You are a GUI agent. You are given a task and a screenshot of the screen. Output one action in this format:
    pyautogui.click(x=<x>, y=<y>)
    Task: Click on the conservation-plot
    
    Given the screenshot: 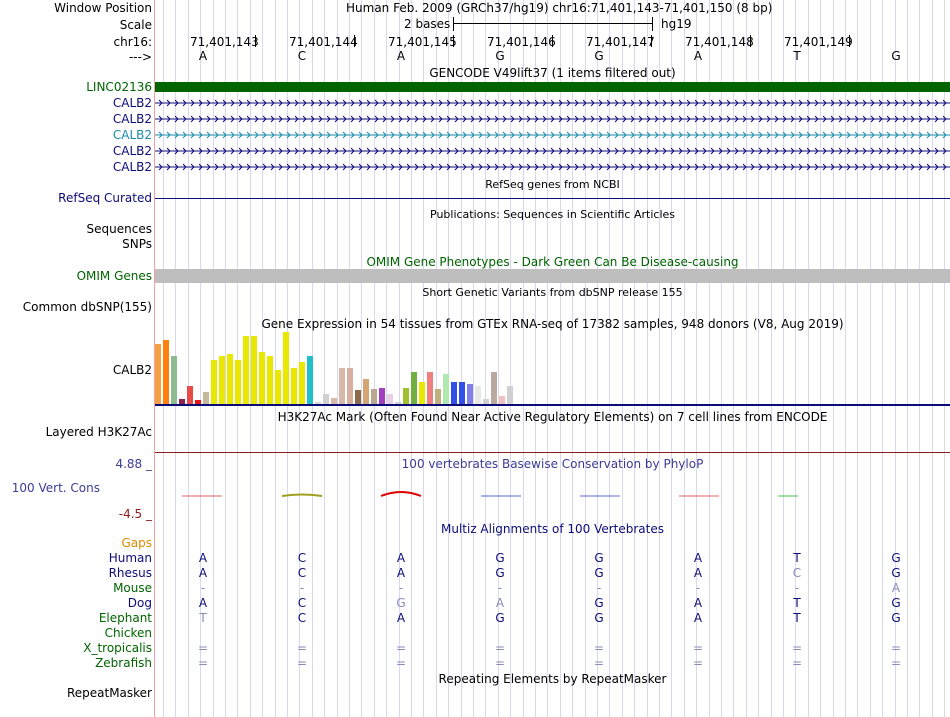 What is the action you would take?
    pyautogui.click(x=552, y=496)
    